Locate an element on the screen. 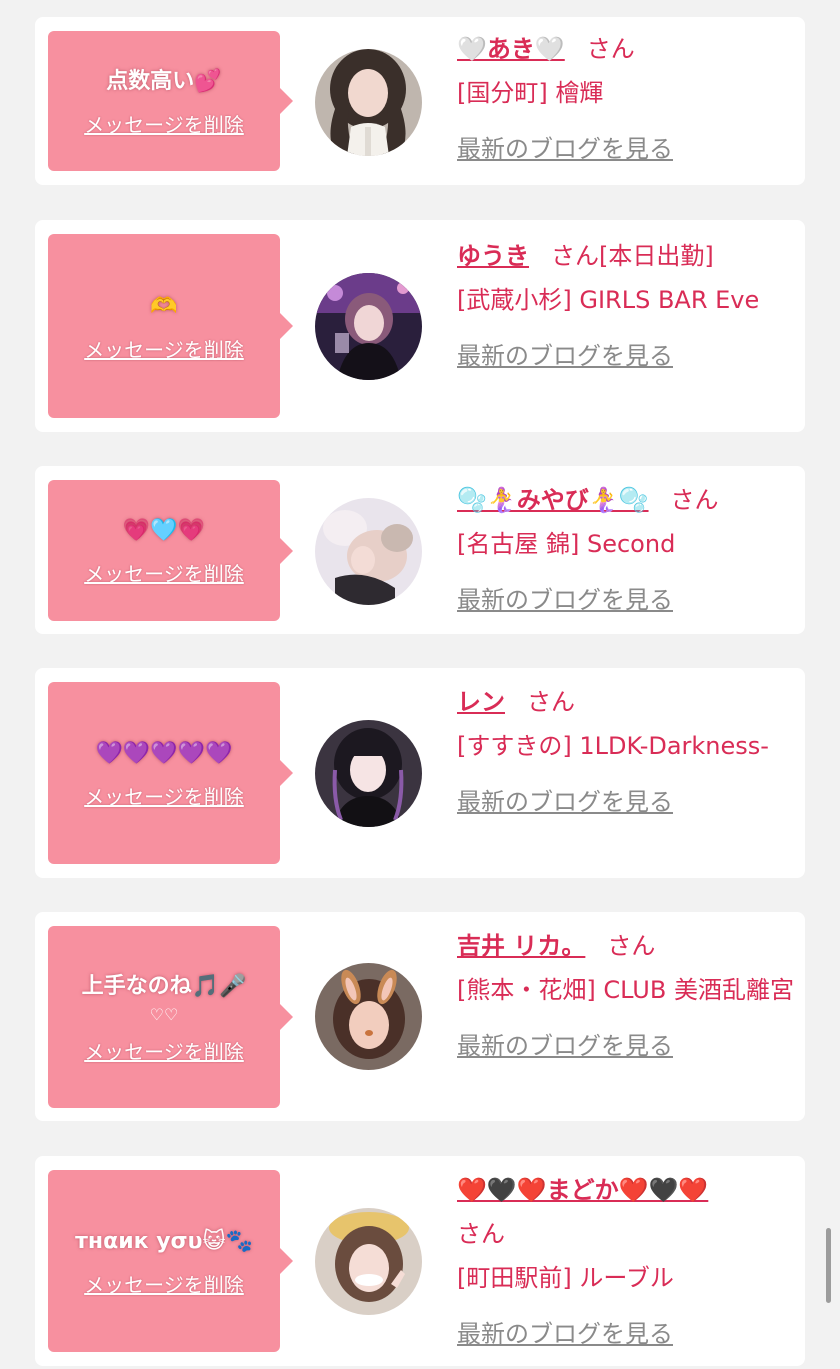  message-text: 💗🩵💗 is located at coordinates (164, 530).